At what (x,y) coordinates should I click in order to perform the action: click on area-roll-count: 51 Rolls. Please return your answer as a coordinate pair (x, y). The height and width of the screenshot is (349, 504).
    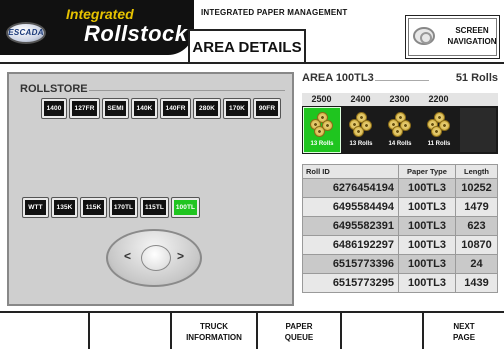
    Looking at the image, I should click on (476, 78).